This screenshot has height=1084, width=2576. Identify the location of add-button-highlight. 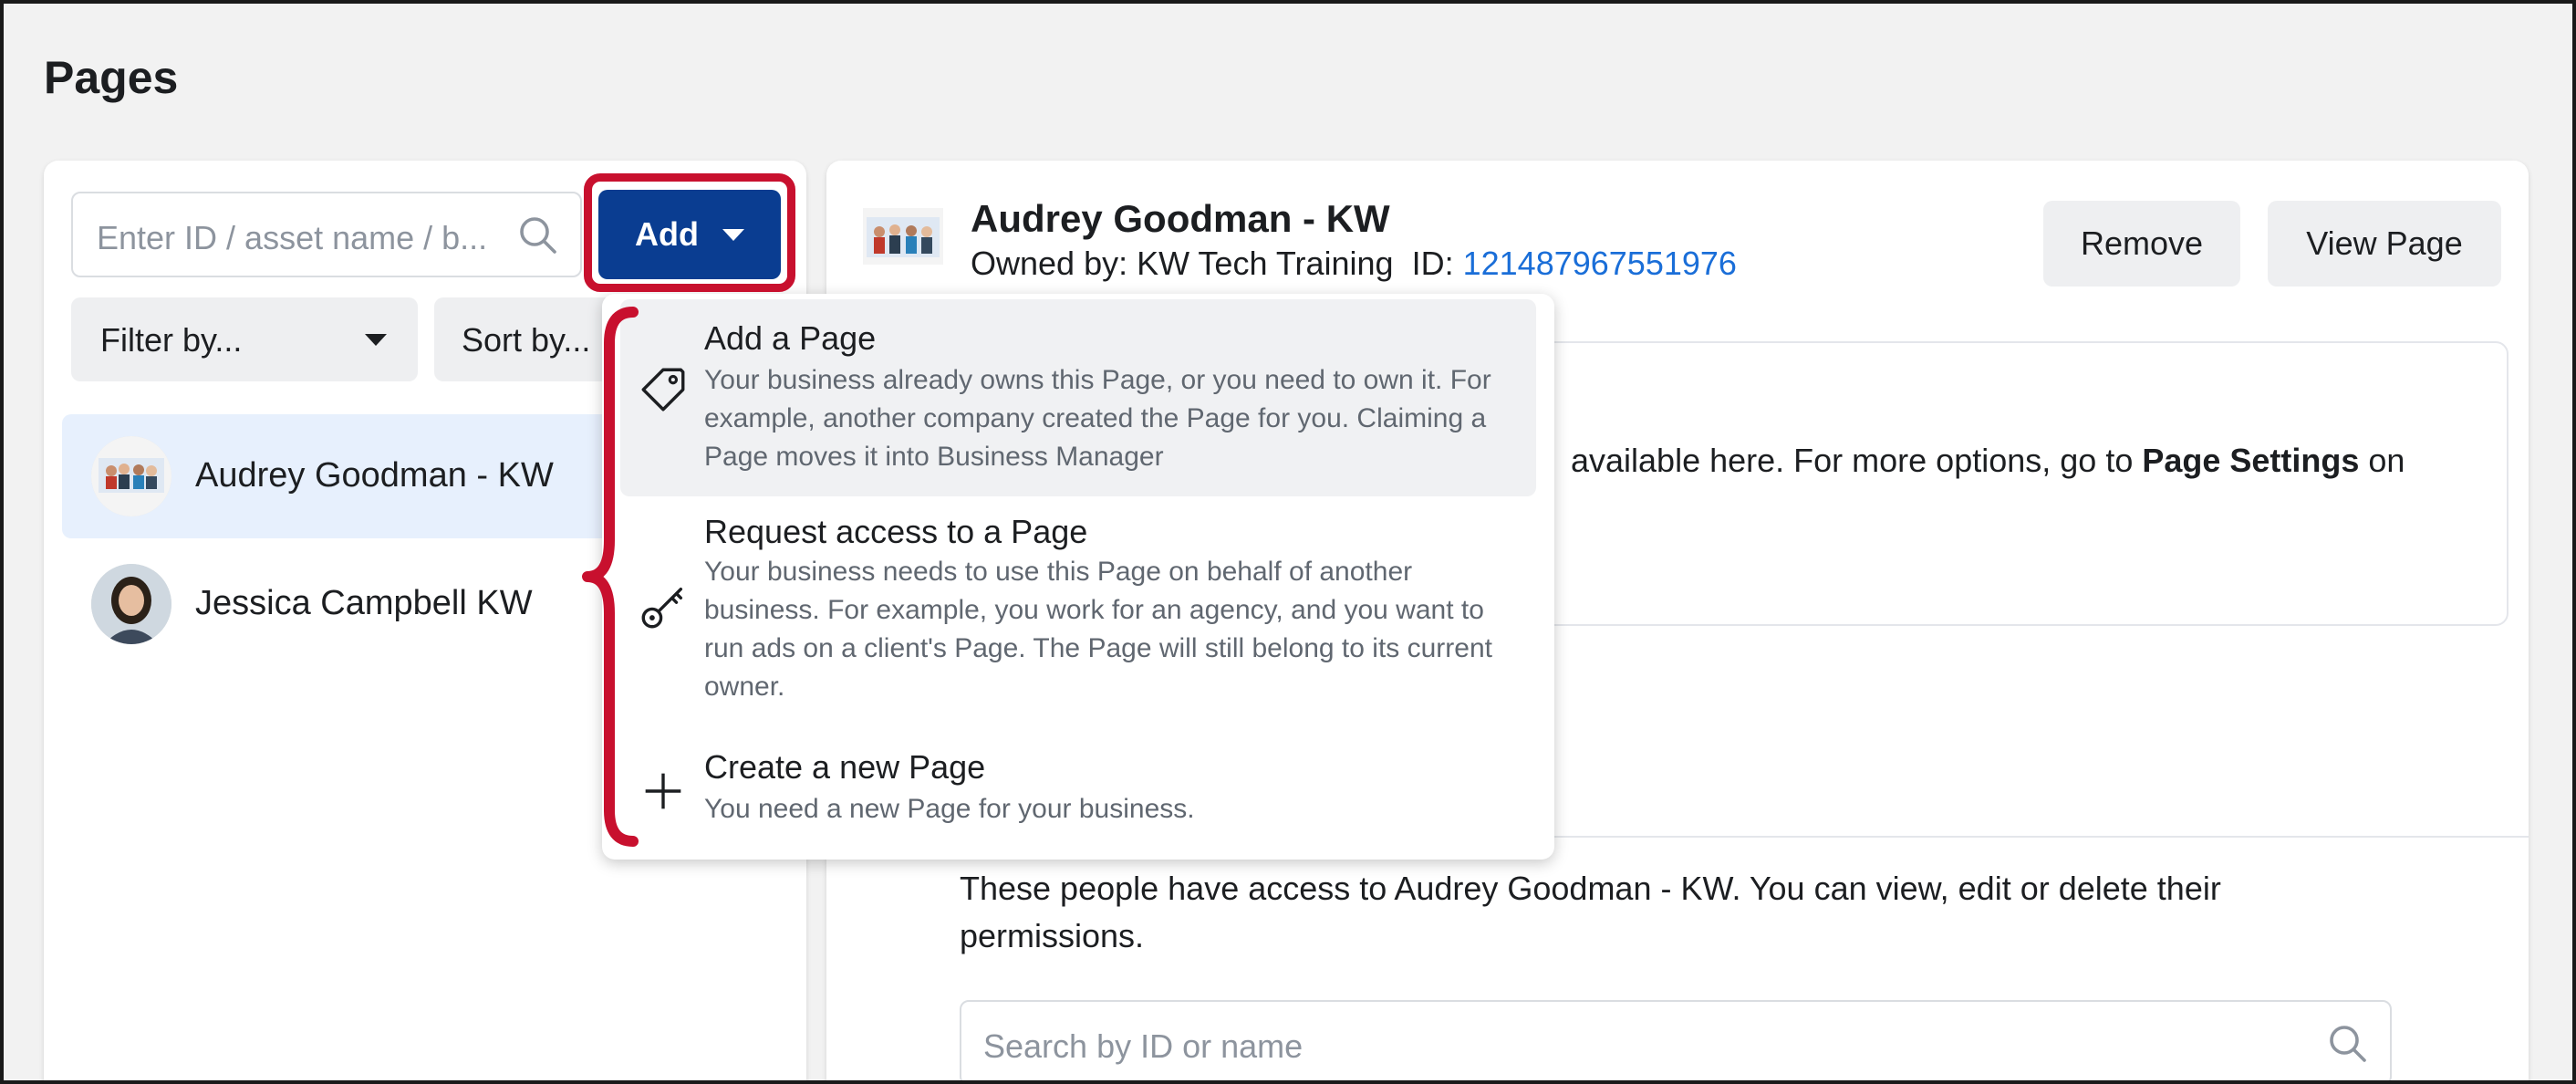
(689, 232).